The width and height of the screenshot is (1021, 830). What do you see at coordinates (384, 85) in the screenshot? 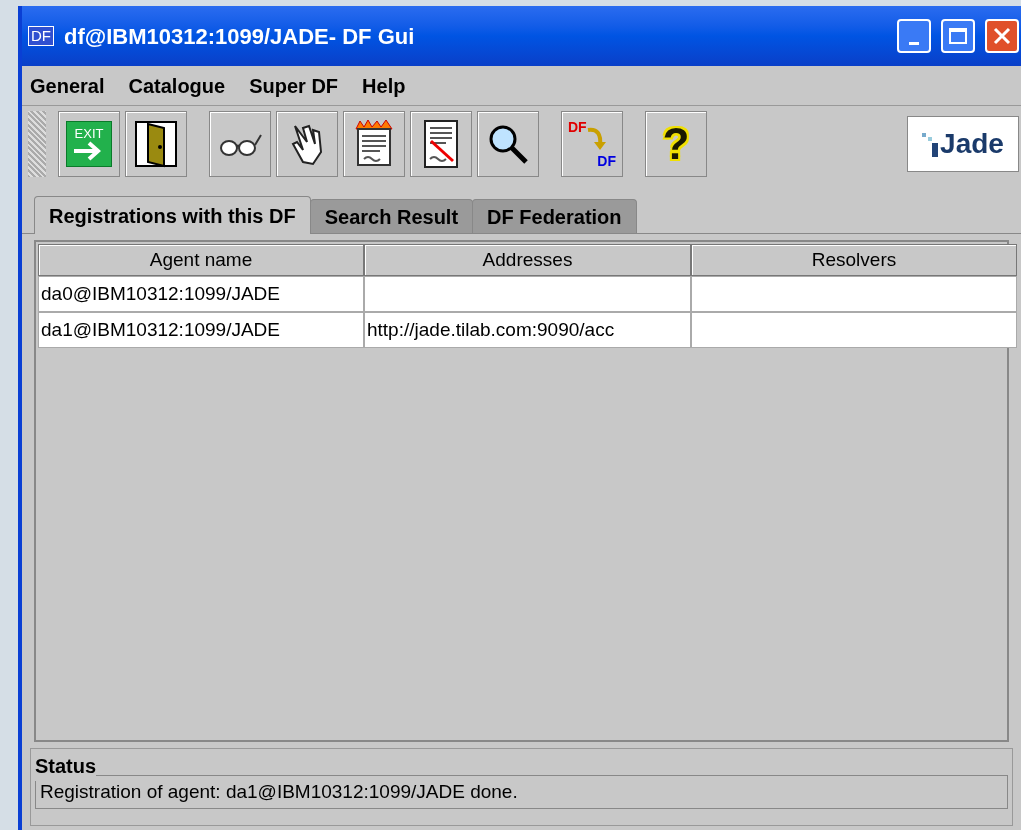
I see `menu-item: Help` at bounding box center [384, 85].